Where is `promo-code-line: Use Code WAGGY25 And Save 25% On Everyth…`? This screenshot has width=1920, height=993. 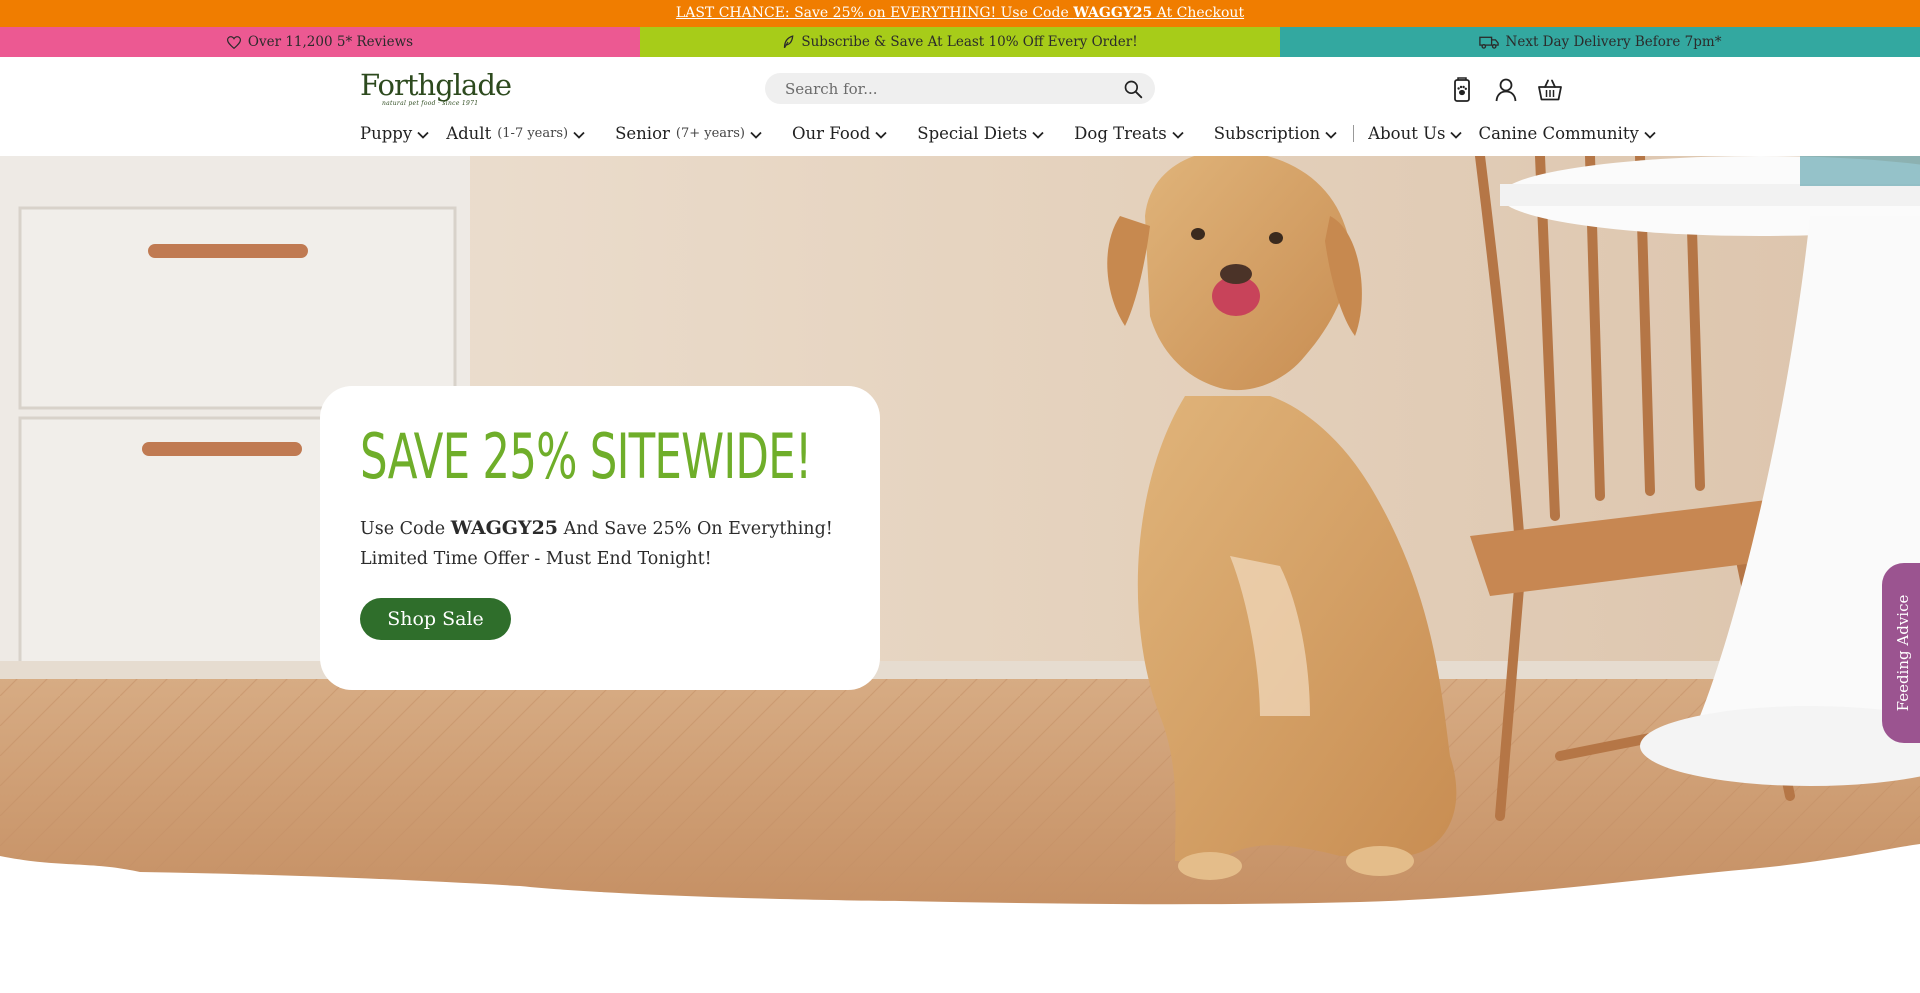 promo-code-line: Use Code WAGGY25 And Save 25% On Everyth… is located at coordinates (596, 528).